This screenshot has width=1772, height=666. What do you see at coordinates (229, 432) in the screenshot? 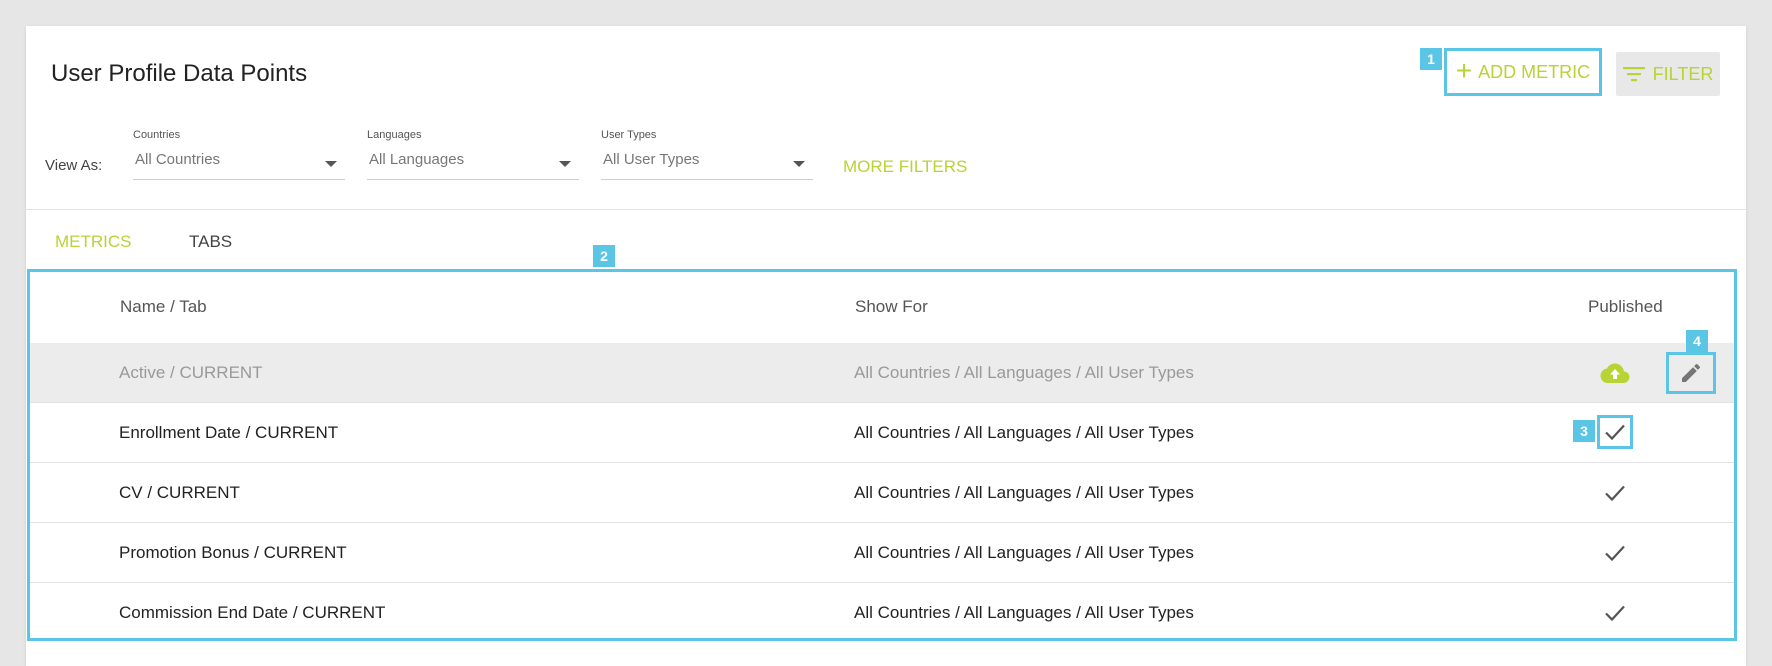
I see `row-name: Enrollment Date / CURRENT` at bounding box center [229, 432].